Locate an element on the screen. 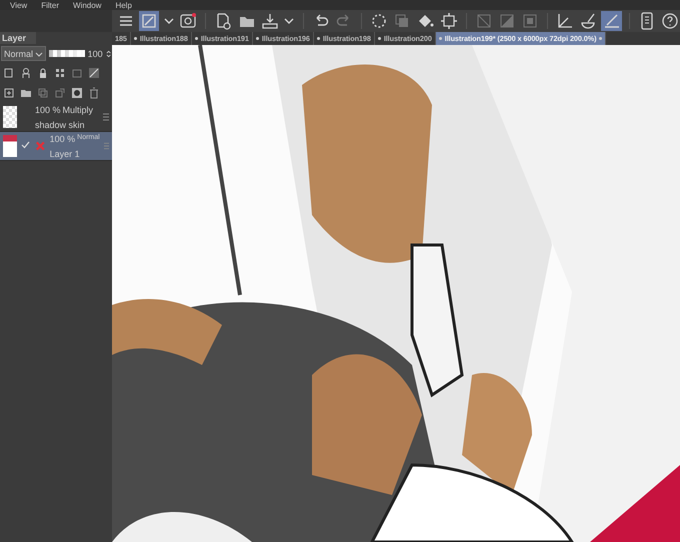  layer-blend-mode: Multiply is located at coordinates (78, 109).